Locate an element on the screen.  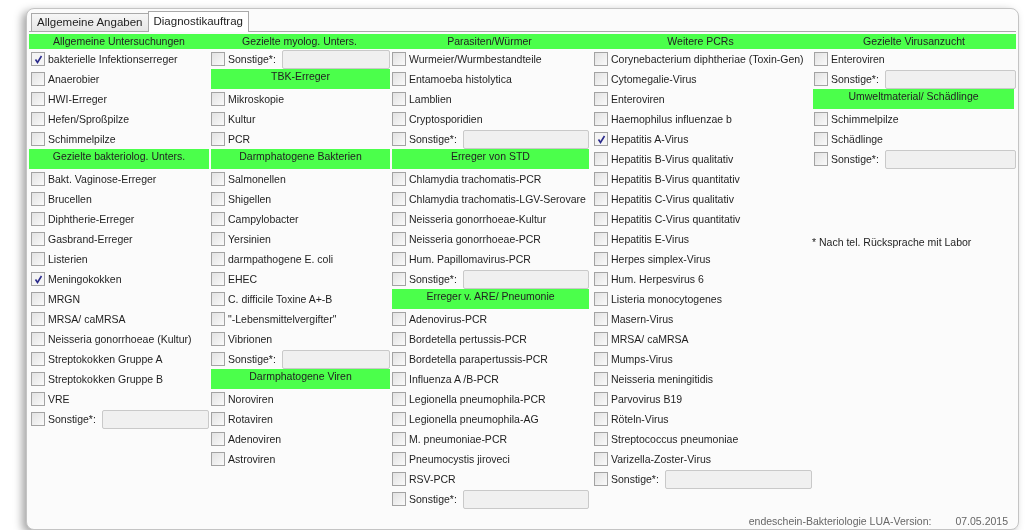
checkbox-label: Lamblien is located at coordinates (430, 99).